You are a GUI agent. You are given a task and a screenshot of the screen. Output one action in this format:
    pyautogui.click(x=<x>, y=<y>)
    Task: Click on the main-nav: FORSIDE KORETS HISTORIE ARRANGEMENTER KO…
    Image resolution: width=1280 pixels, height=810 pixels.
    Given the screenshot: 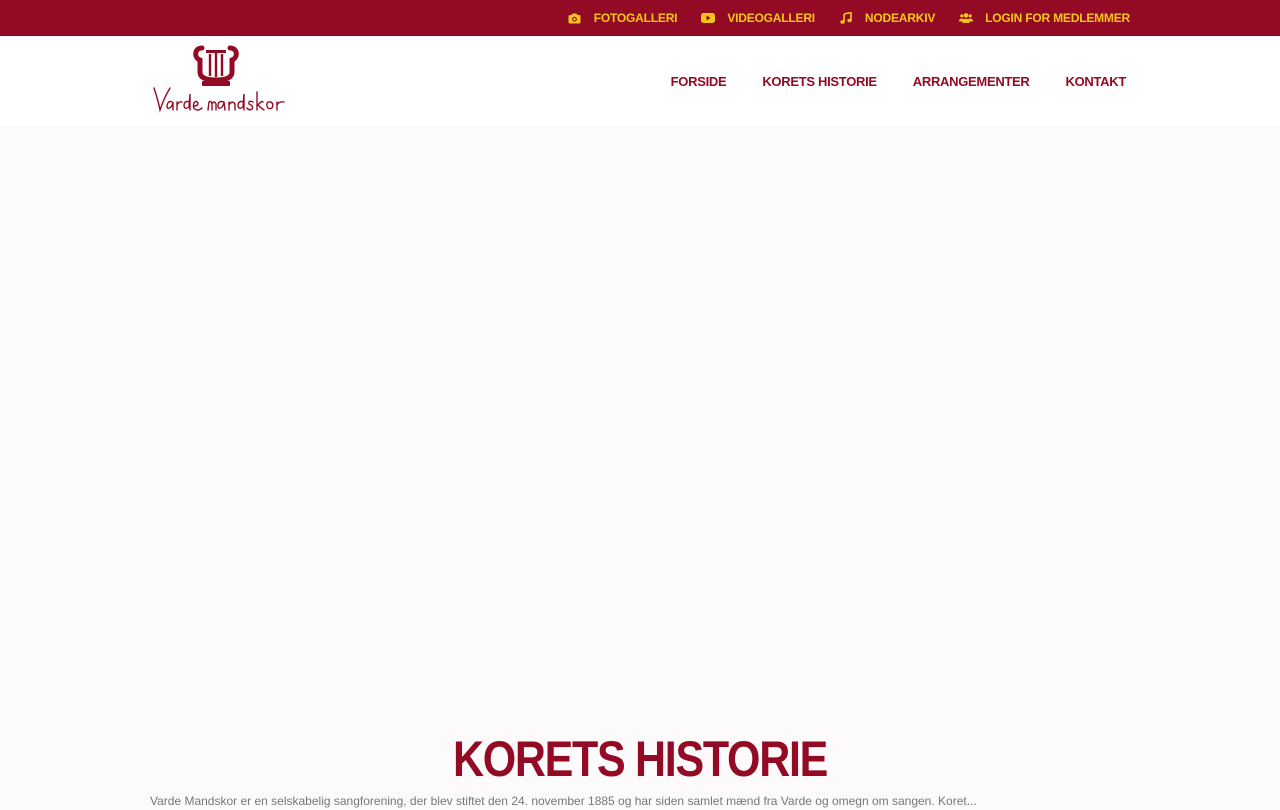 What is the action you would take?
    pyautogui.click(x=881, y=81)
    